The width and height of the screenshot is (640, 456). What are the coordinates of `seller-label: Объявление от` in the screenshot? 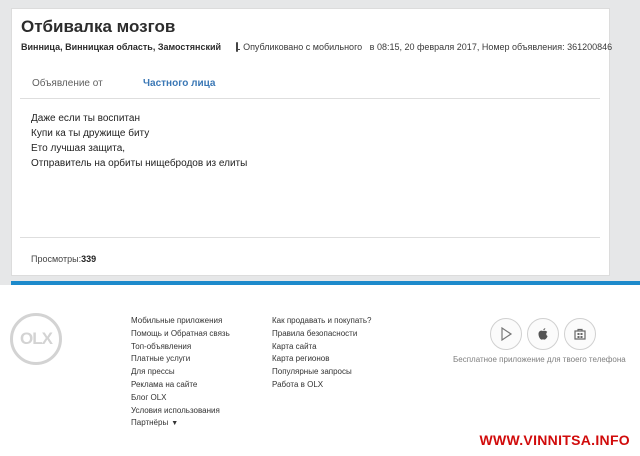 It's located at (67, 83).